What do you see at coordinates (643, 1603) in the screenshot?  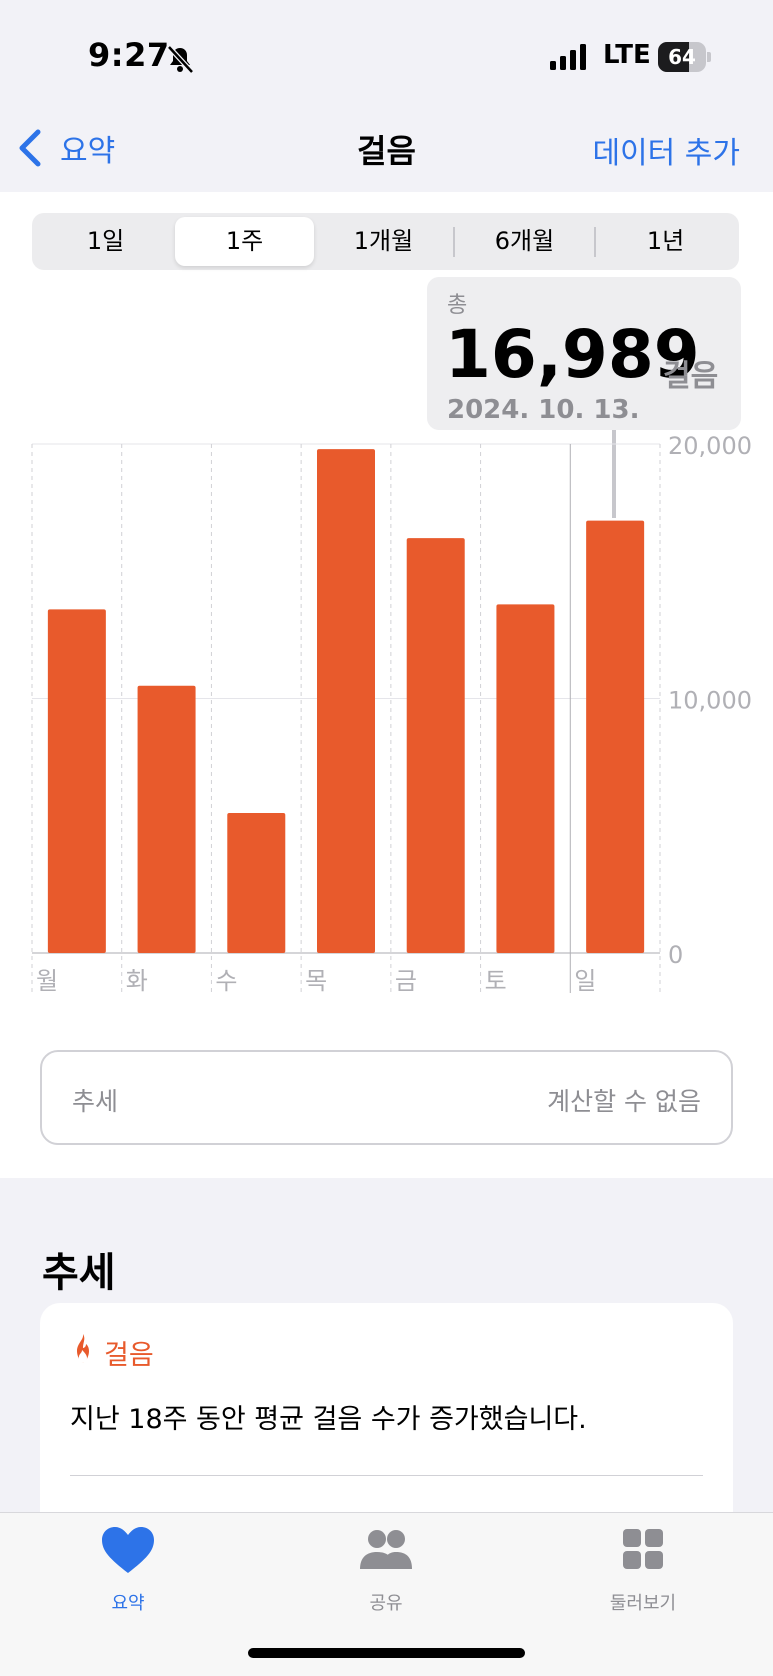 I see `tab-browse-label: 둘러보기` at bounding box center [643, 1603].